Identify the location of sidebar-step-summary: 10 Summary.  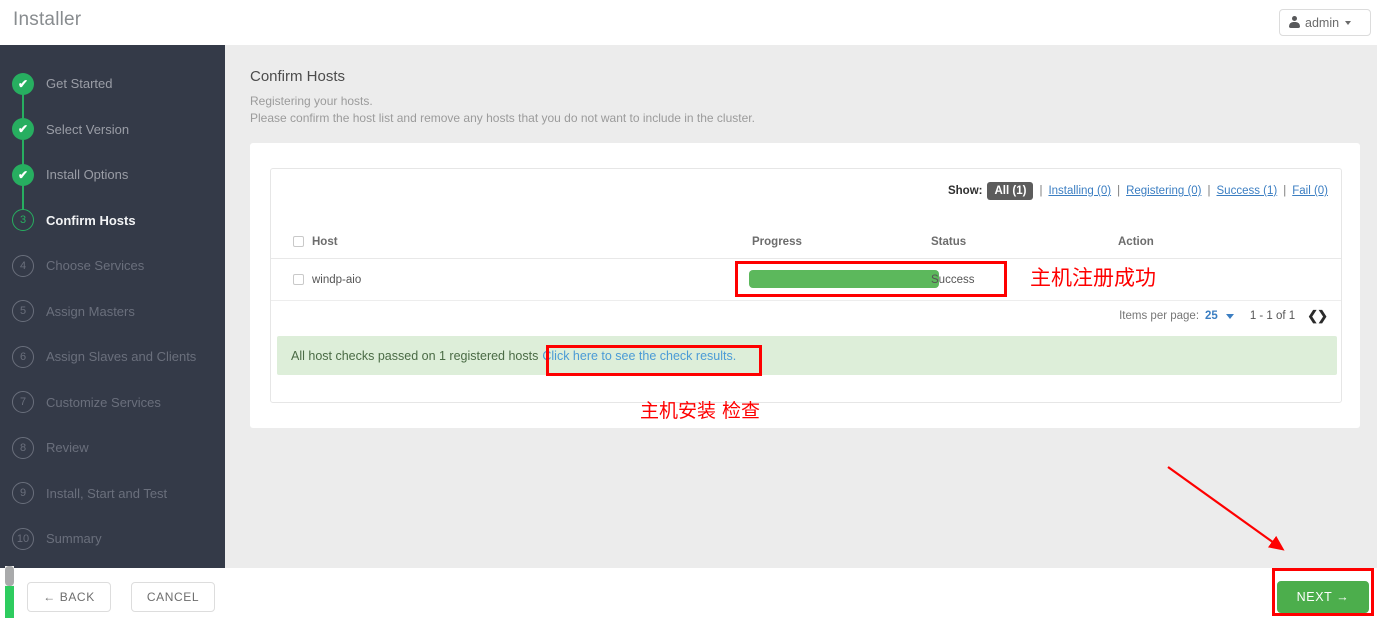
(112, 539).